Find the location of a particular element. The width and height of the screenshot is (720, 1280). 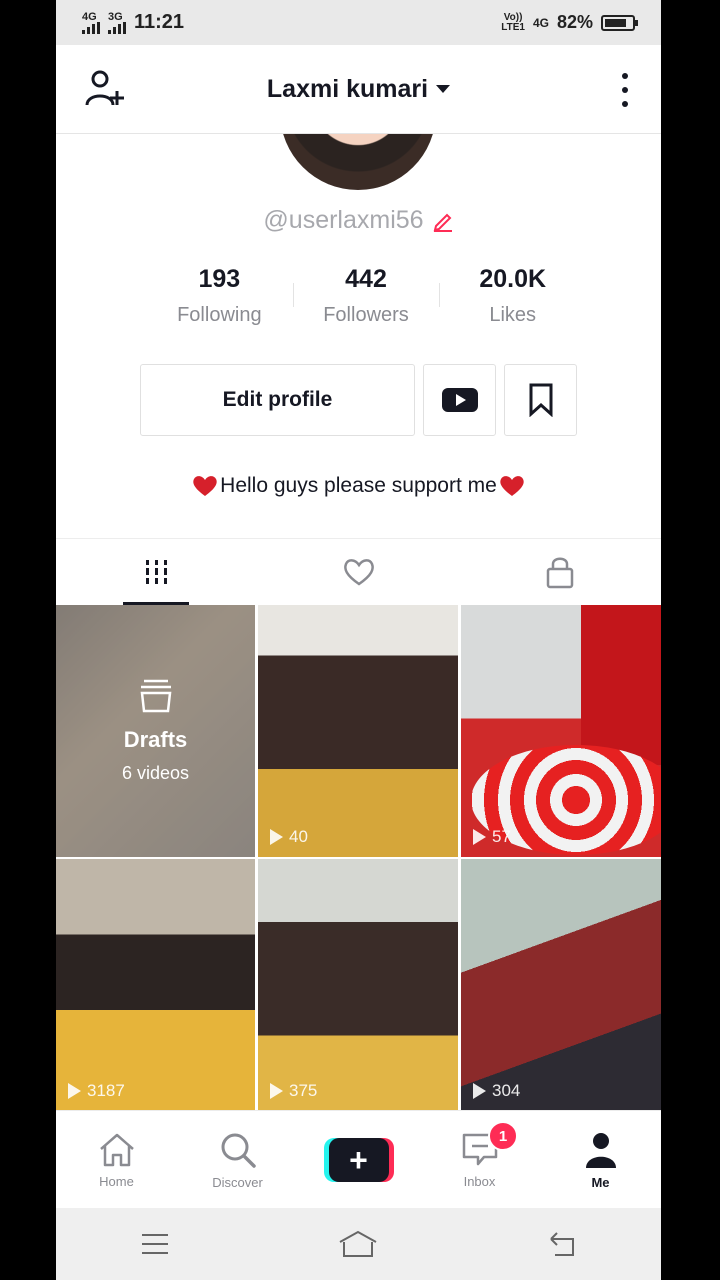

system-home-icon is located at coordinates (358, 1244).